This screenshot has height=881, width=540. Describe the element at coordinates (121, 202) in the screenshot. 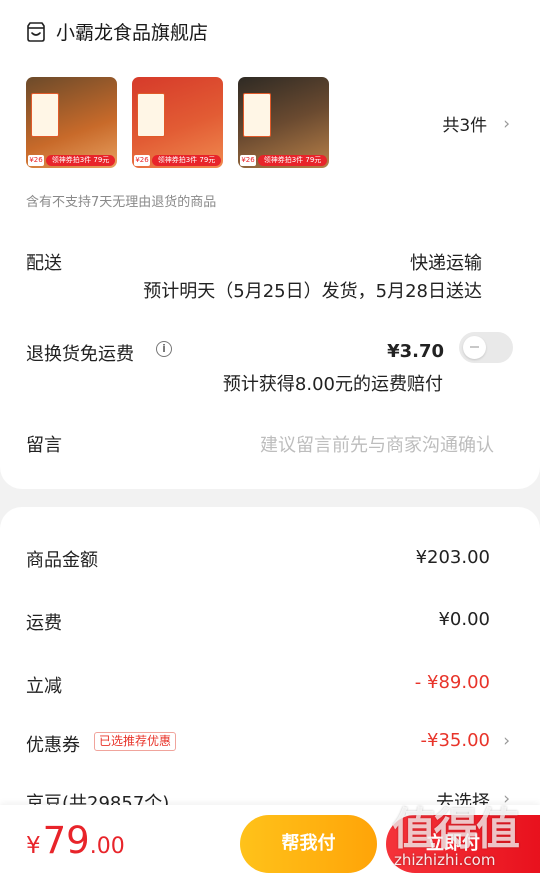

I see `return-policy-notice: 含有不支持7天无理由退货的商品` at that location.